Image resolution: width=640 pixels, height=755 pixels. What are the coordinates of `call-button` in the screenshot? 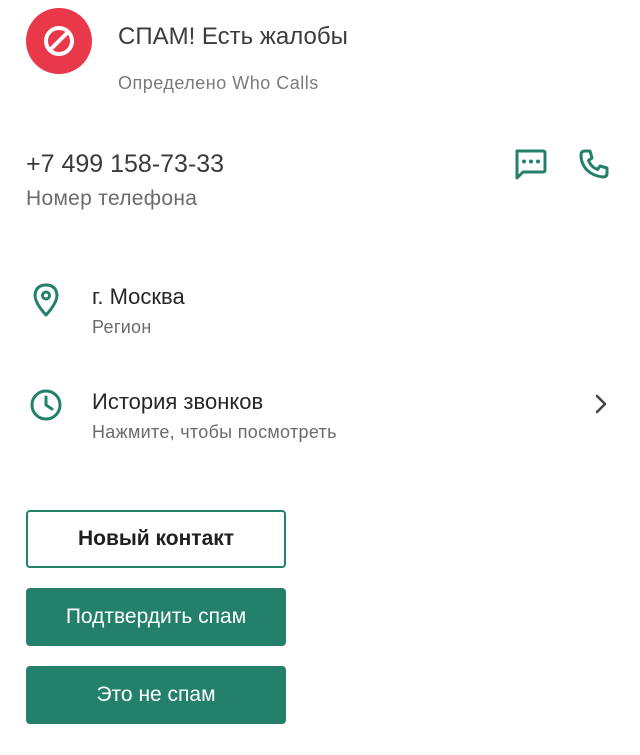 It's located at (594, 166).